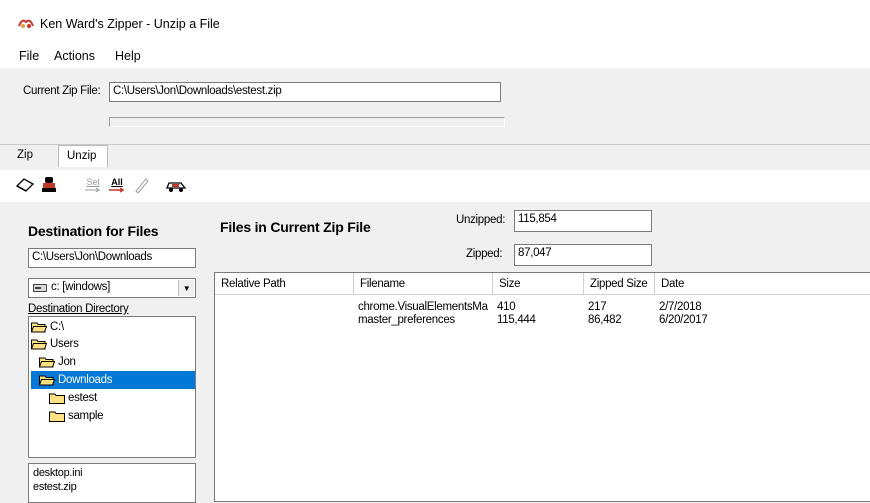 The height and width of the screenshot is (503, 870). I want to click on destination-title: Destination for Files, so click(93, 231).